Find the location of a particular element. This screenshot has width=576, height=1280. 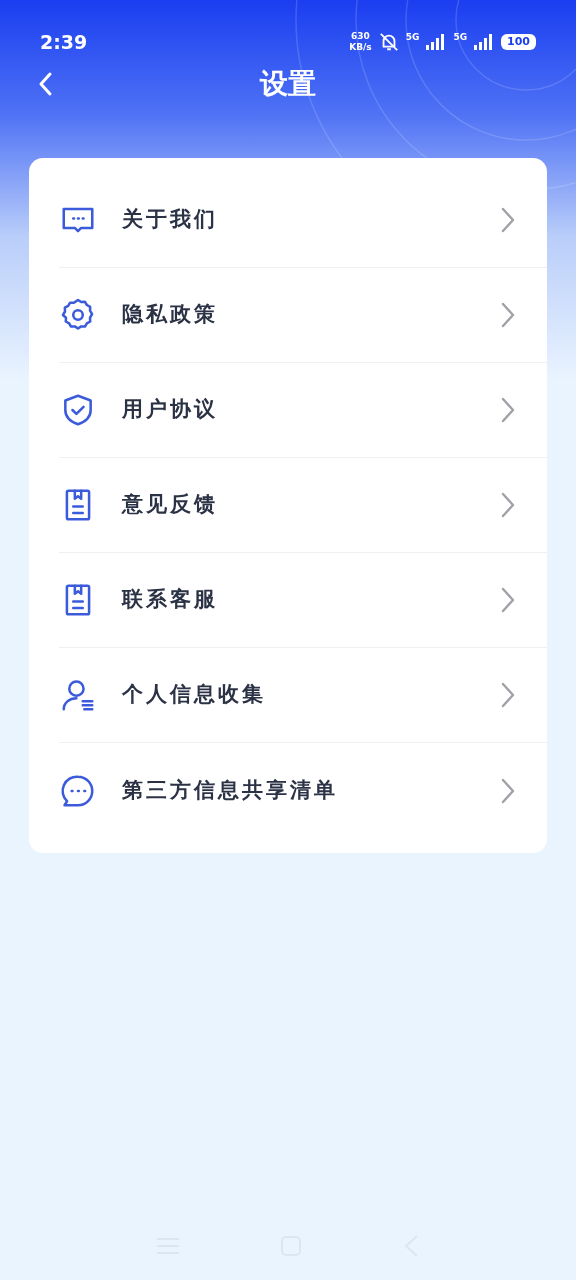

item-label: 联系客服 is located at coordinates (170, 600).